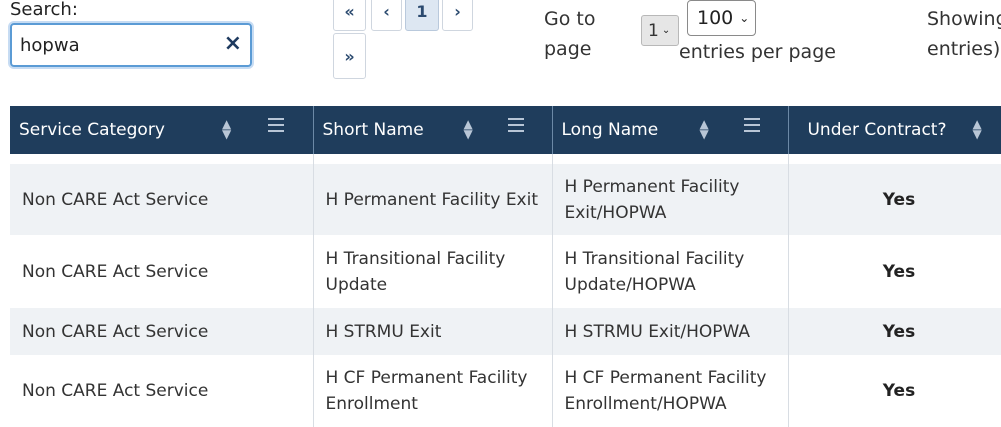 The width and height of the screenshot is (1001, 427). Describe the element at coordinates (349, 15) in the screenshot. I see `first-page-button: «` at that location.